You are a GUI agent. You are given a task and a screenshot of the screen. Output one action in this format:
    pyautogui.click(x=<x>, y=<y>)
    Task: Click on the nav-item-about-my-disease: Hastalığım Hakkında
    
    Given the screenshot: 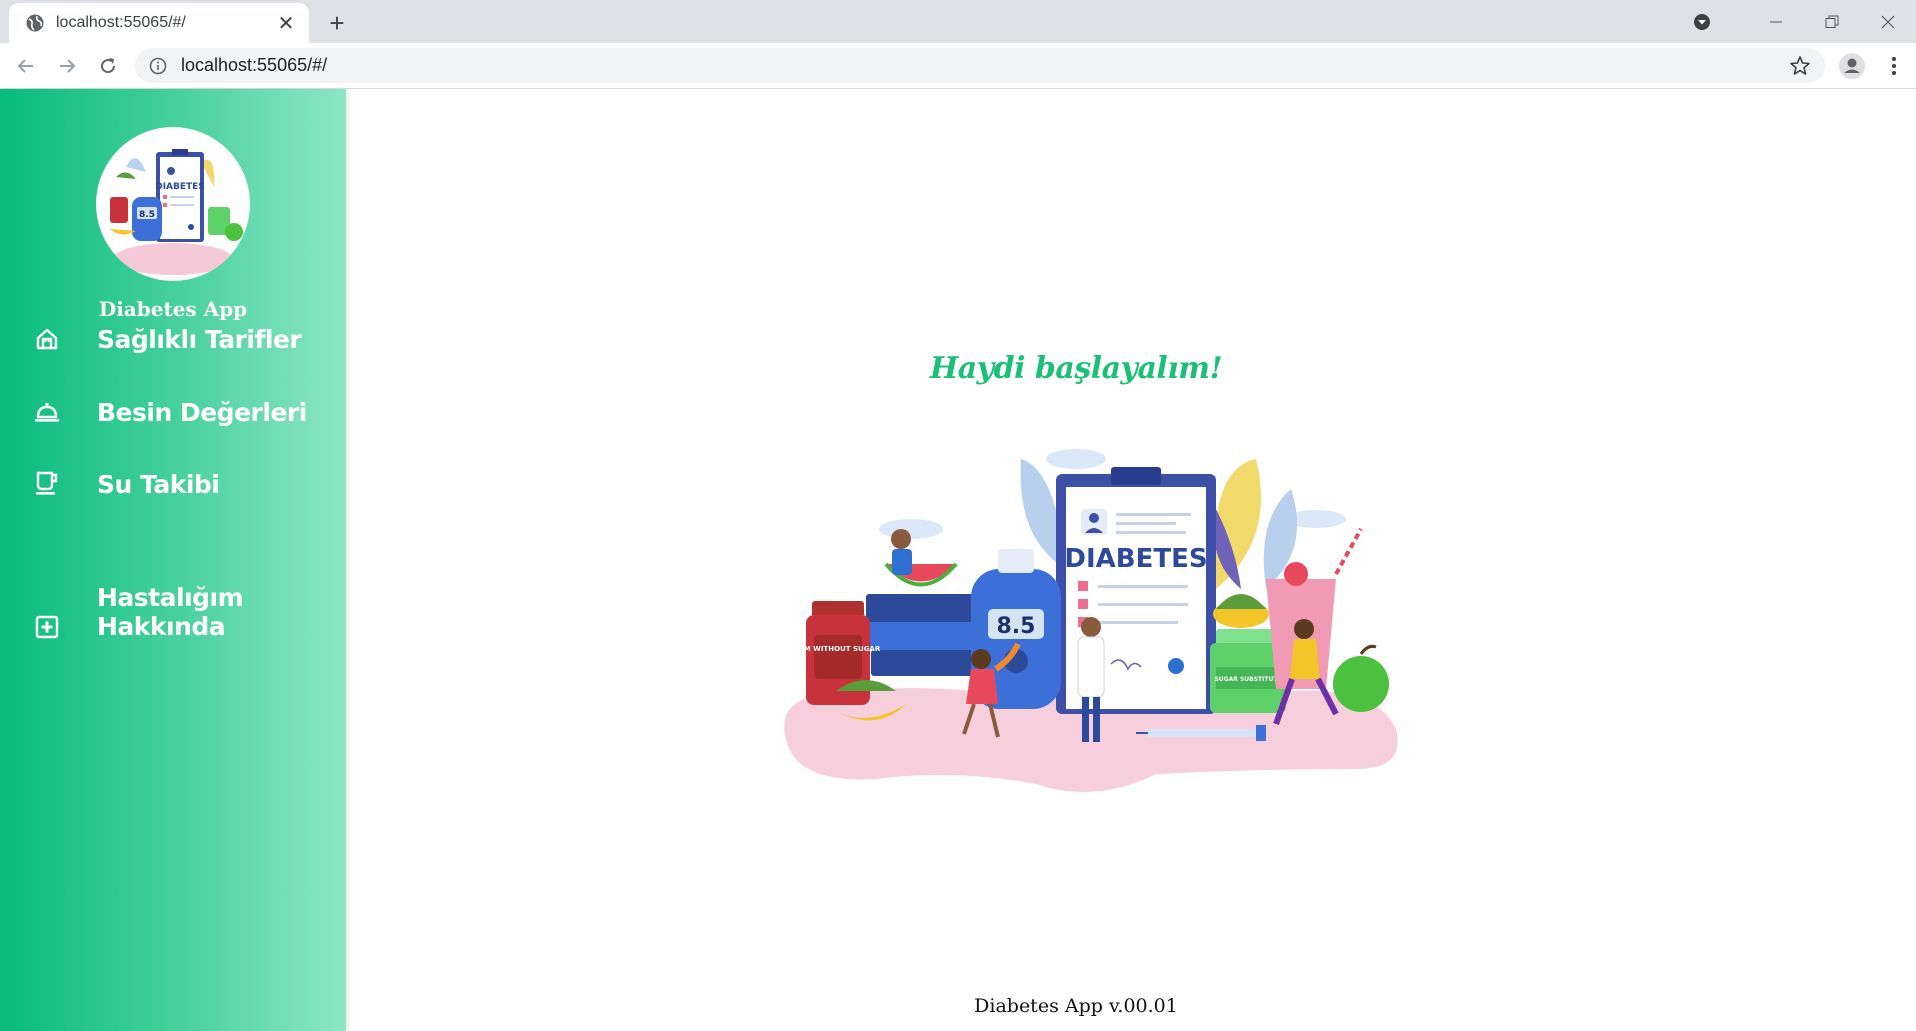 What is the action you would take?
    pyautogui.click(x=173, y=625)
    